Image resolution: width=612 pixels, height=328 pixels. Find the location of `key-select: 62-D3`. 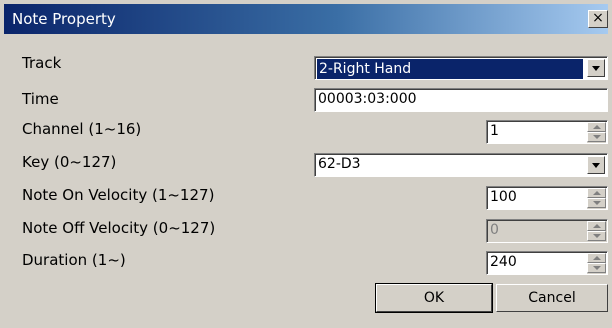

key-select: 62-D3 is located at coordinates (461, 165).